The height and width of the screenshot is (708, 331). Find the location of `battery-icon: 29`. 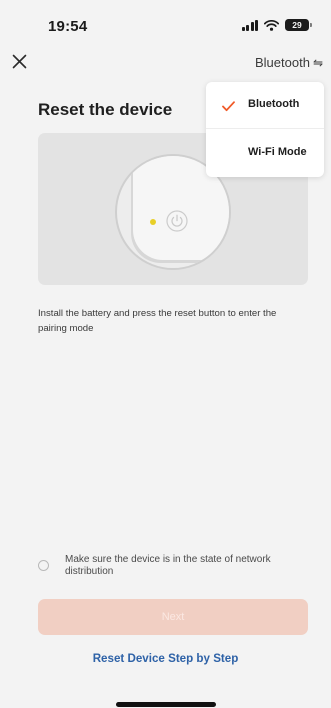

battery-icon: 29 is located at coordinates (298, 25).